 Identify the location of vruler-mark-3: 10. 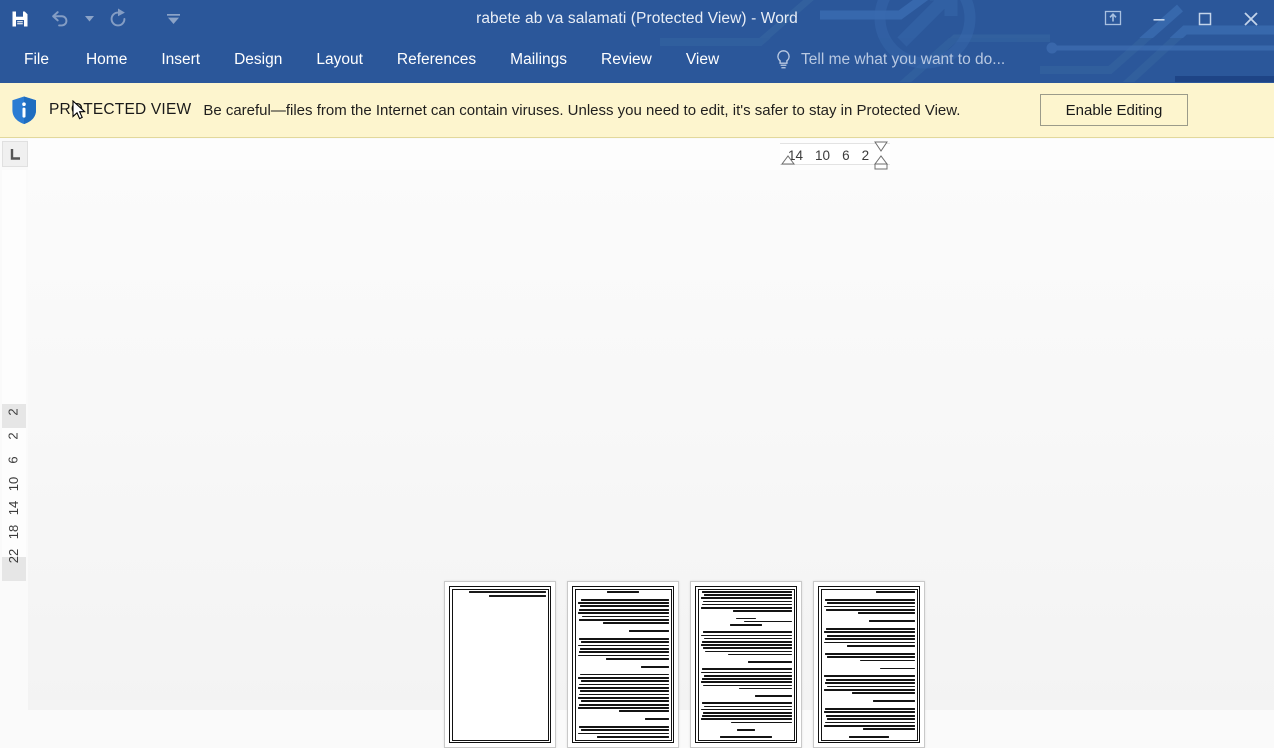
(13, 484).